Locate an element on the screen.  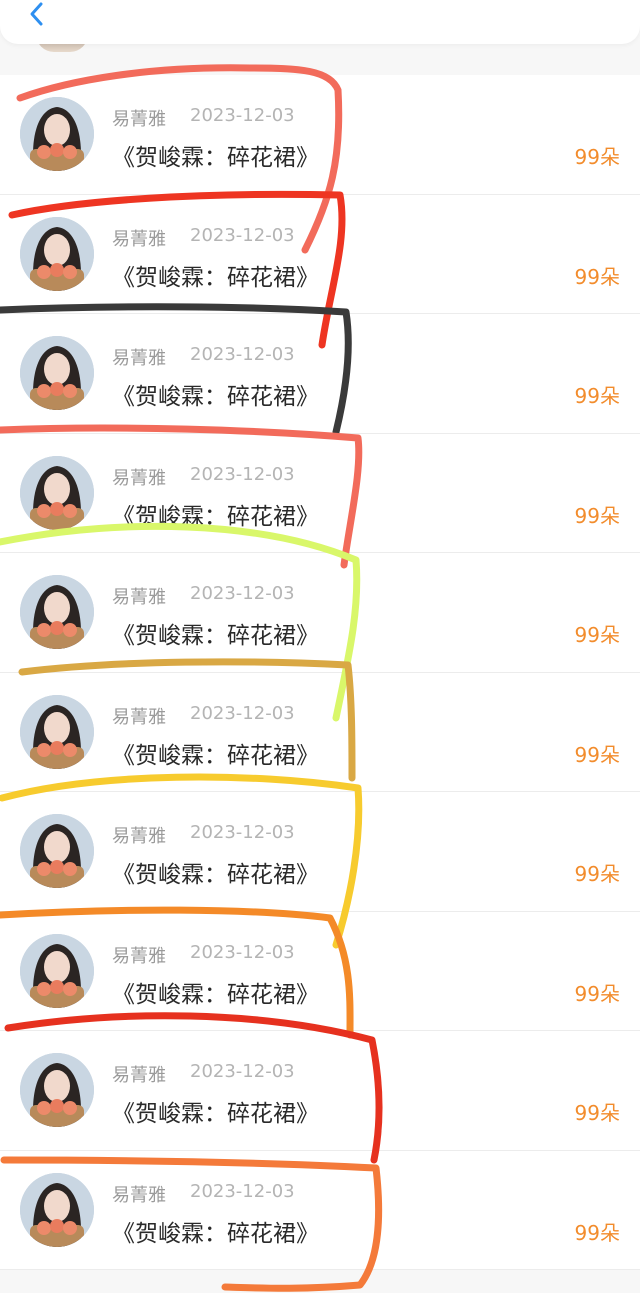
back-button is located at coordinates (37, 17).